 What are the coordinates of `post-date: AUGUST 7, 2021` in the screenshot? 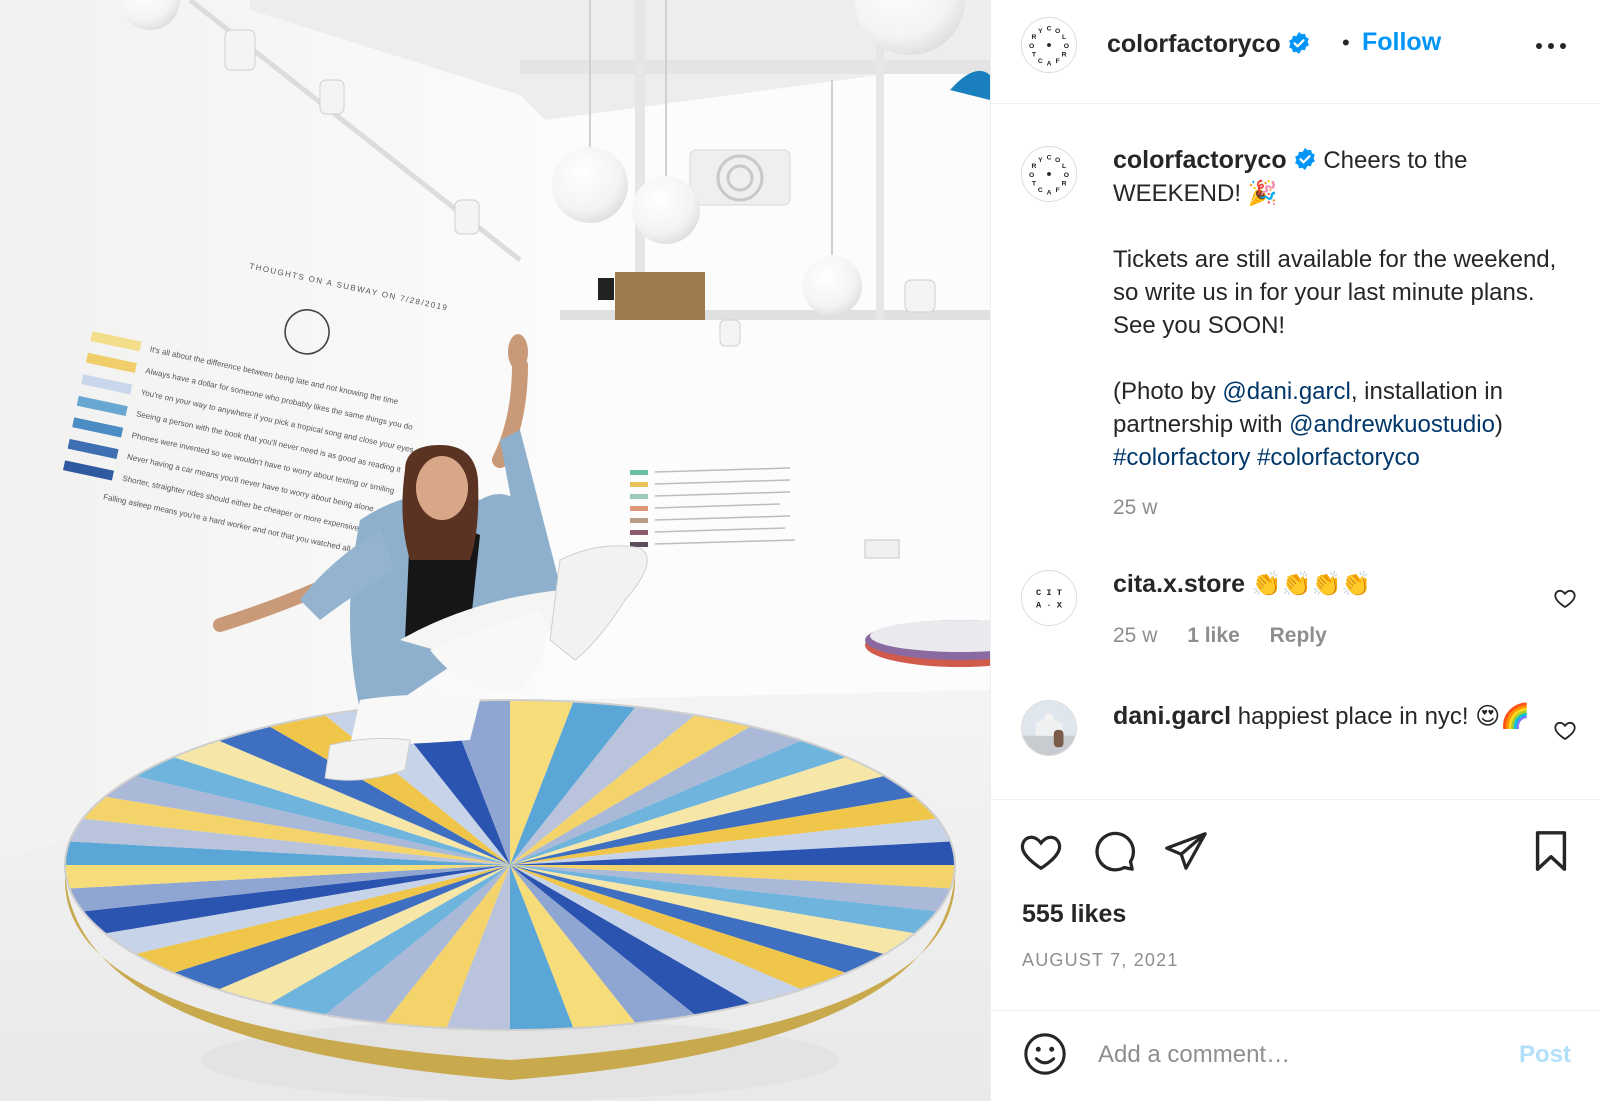 It's located at (1100, 960).